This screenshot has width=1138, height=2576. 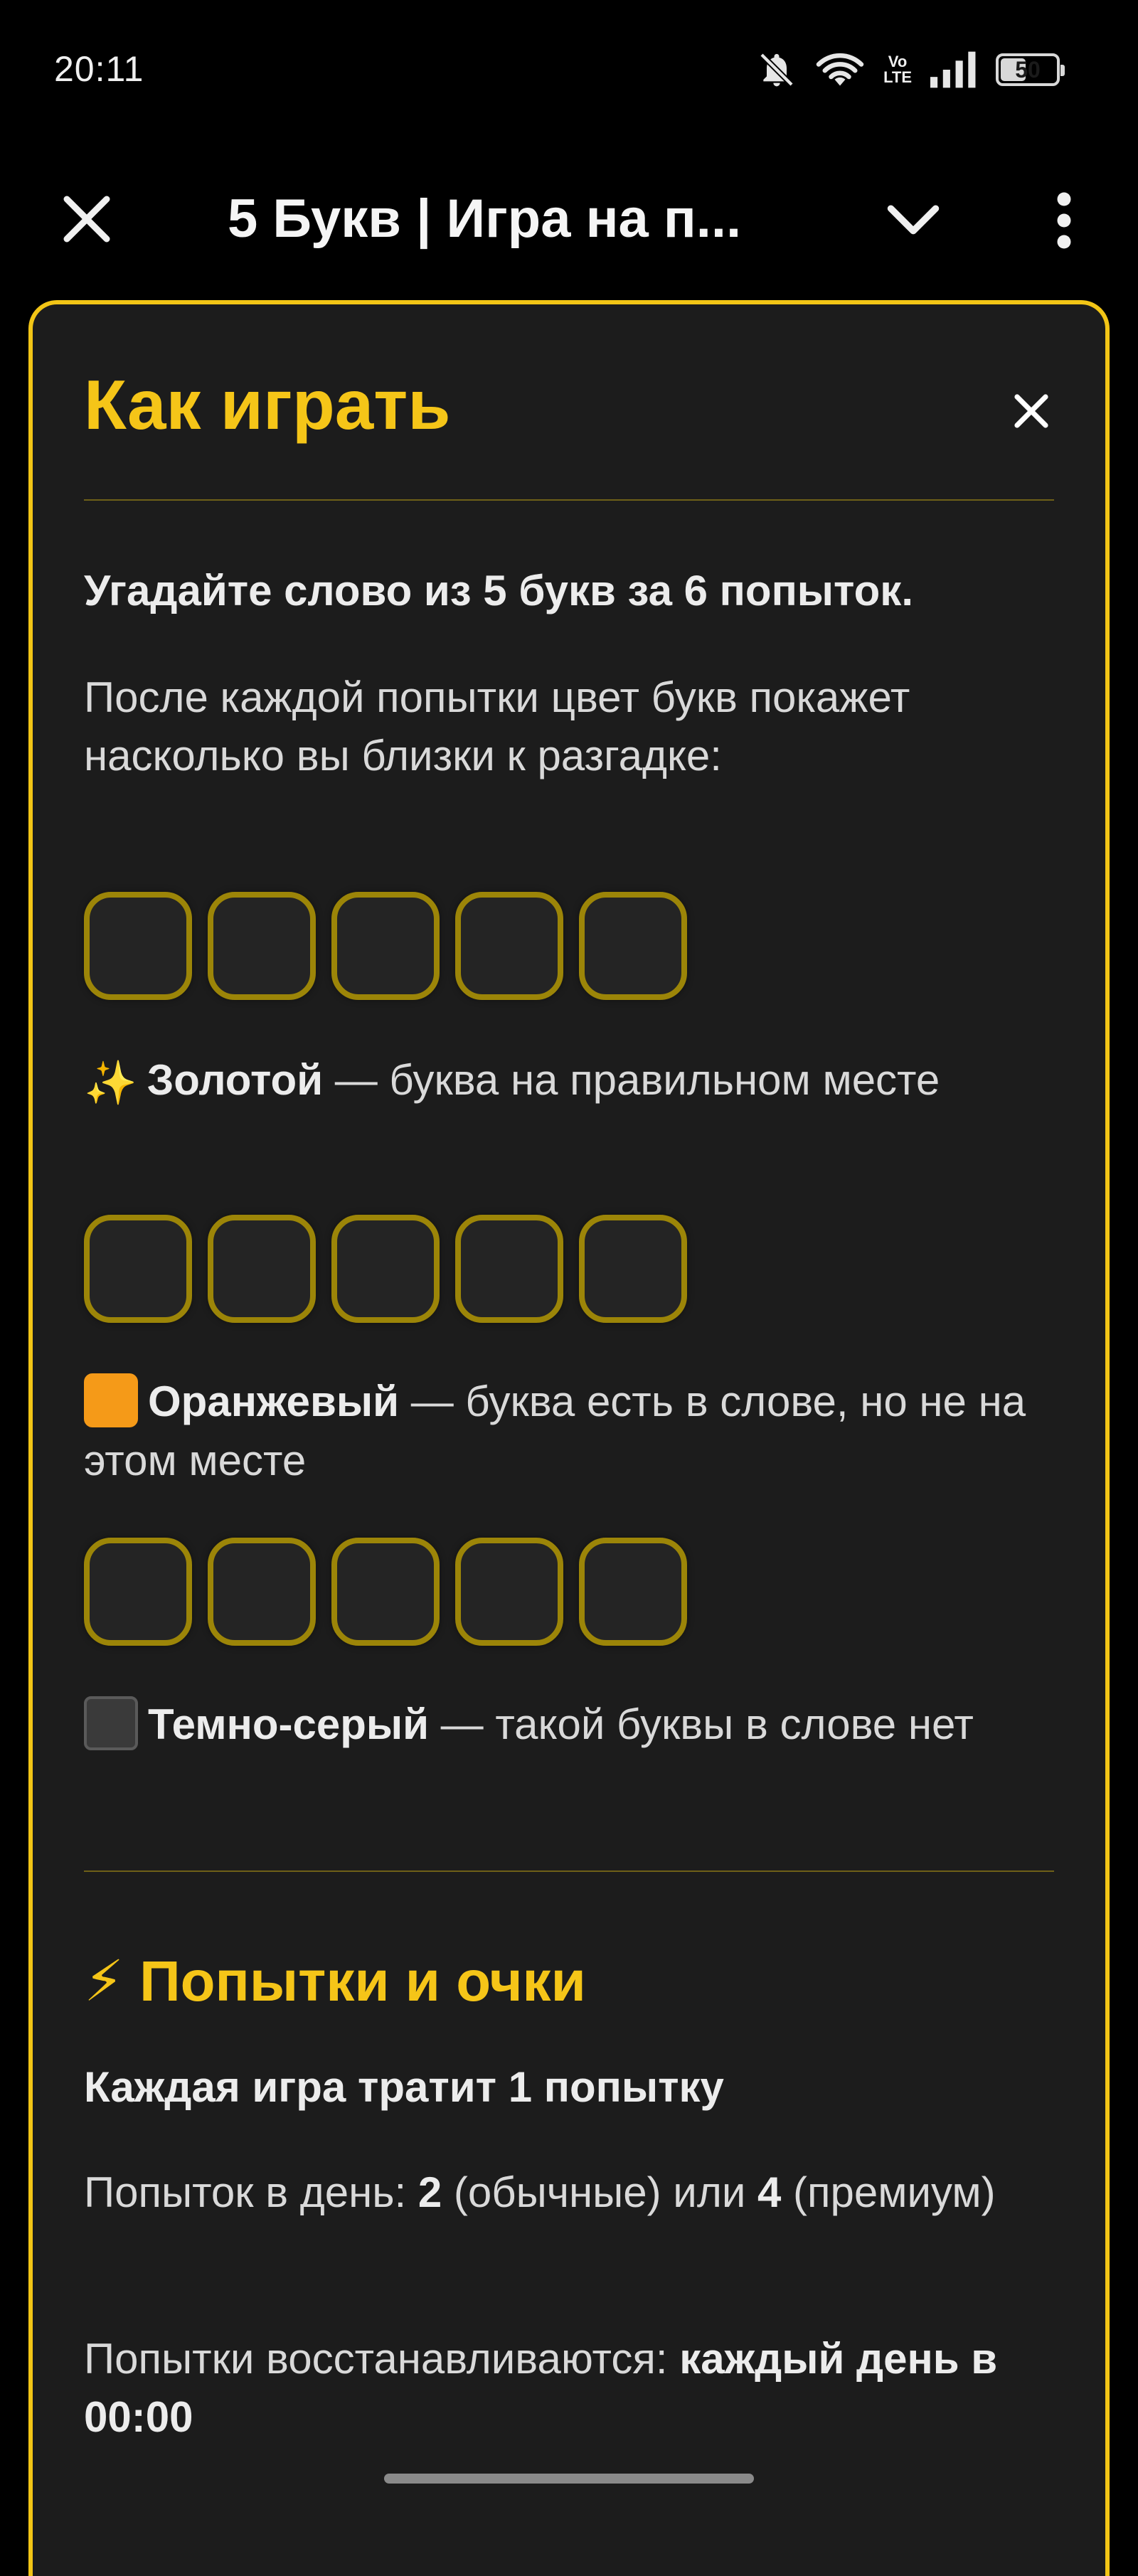 I want to click on example-tiles-dark, so click(x=386, y=1592).